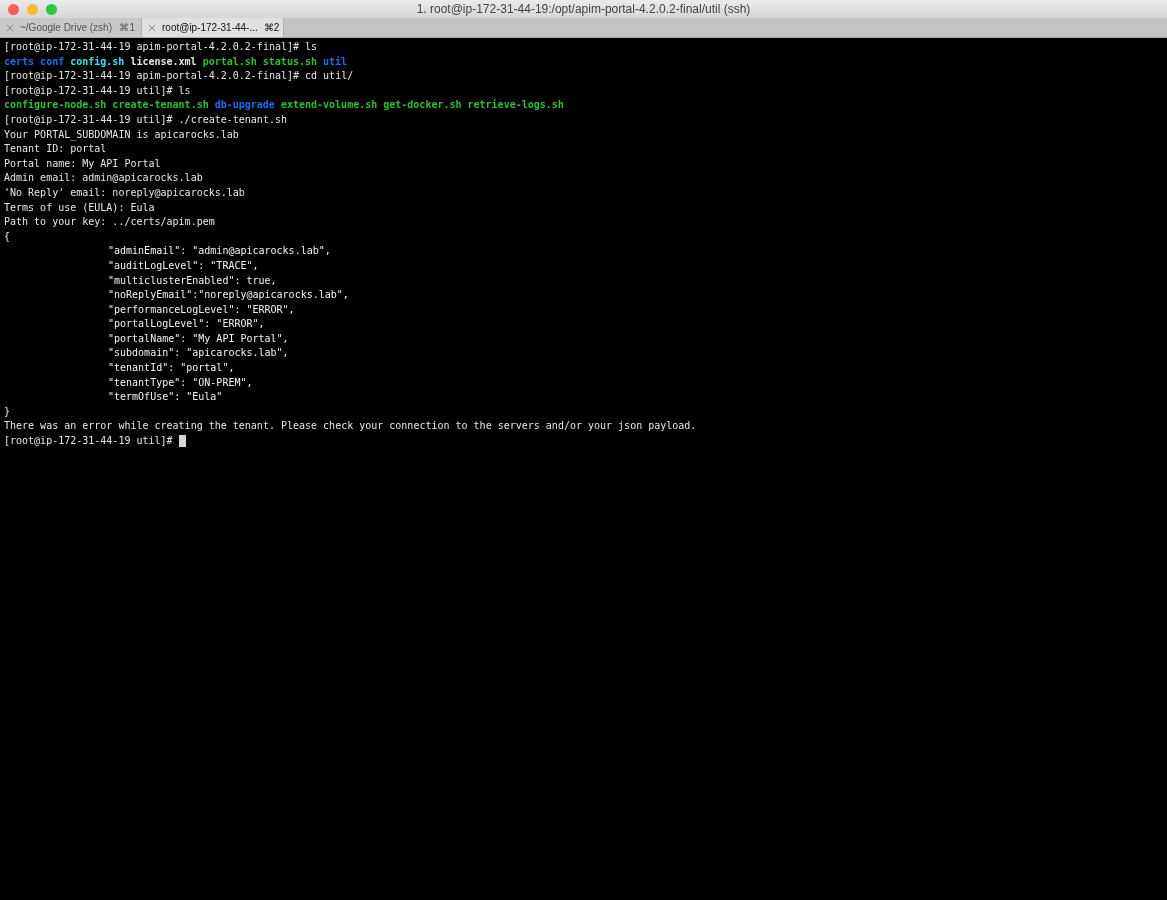  What do you see at coordinates (198, 353) in the screenshot?
I see `terminal-line: "subdomain": "apicarocks.lab",` at bounding box center [198, 353].